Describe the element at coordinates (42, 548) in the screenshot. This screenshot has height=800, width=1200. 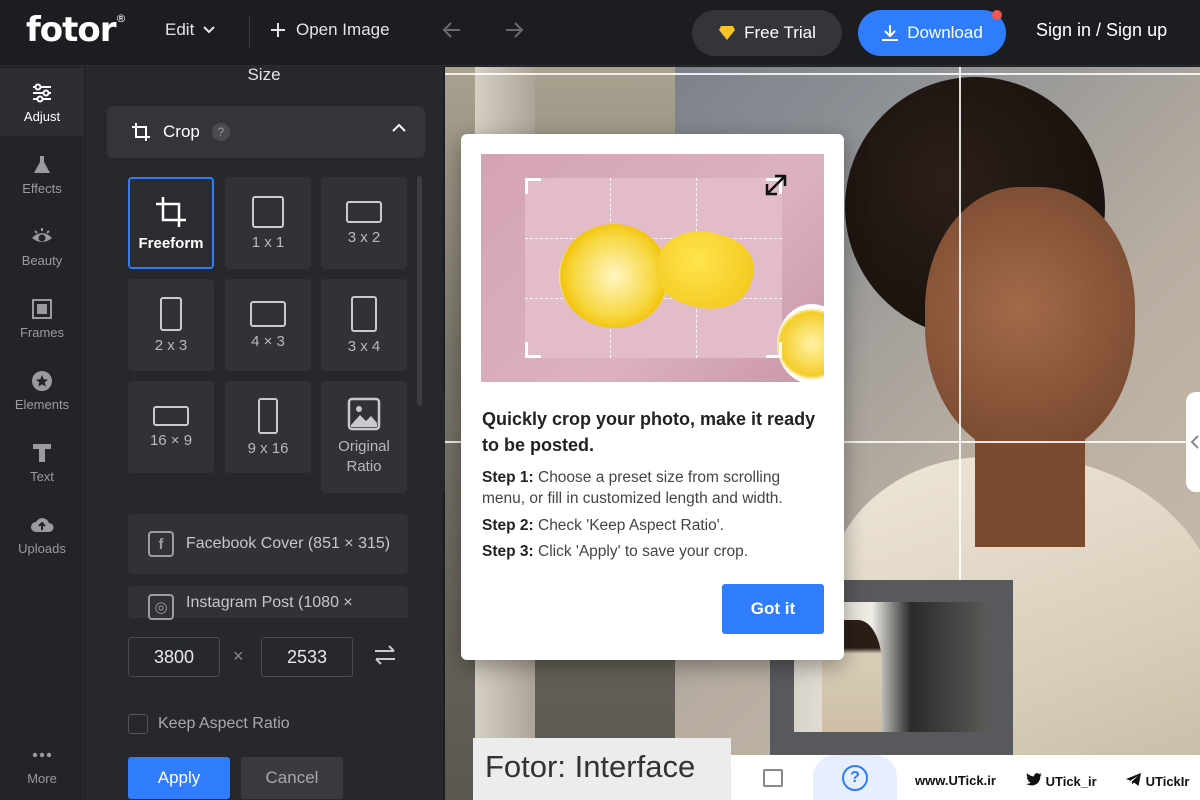
I see `rail-label: Uploads` at that location.